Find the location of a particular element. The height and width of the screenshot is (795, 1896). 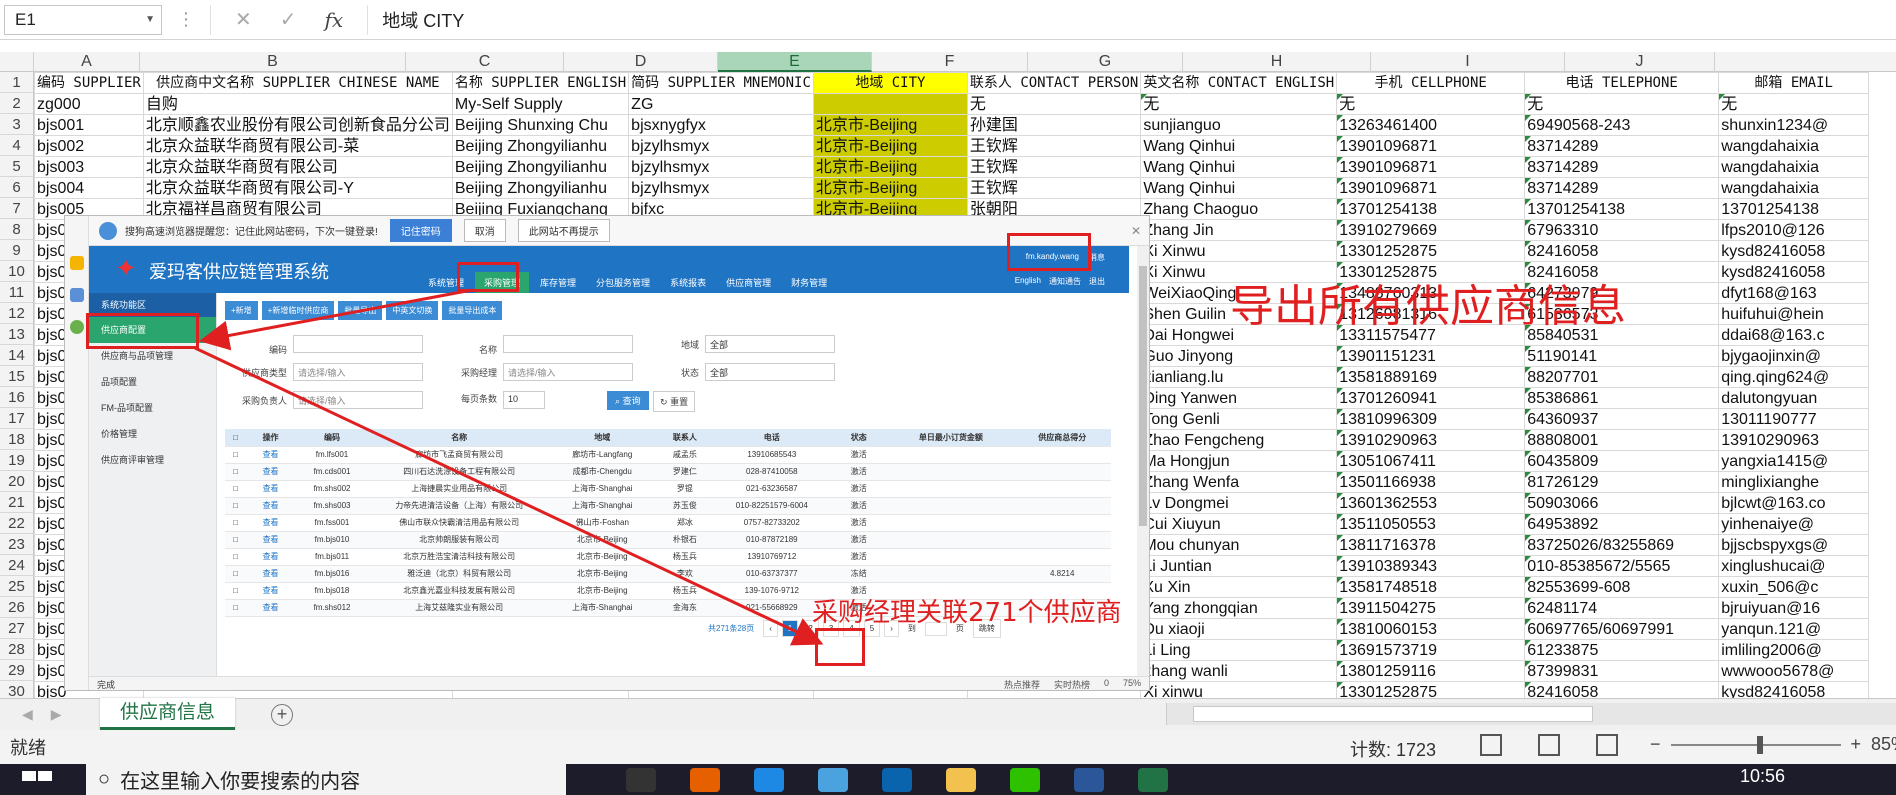

toolbar-button-2: 批量导出 is located at coordinates (360, 310).